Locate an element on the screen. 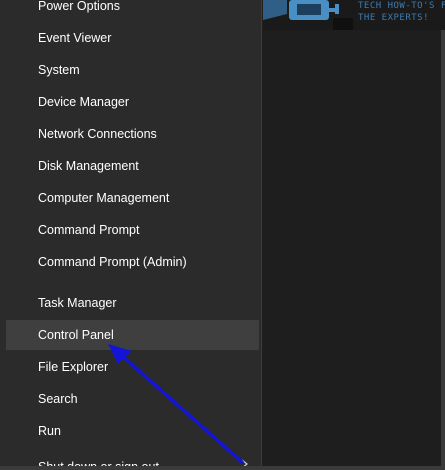 The height and width of the screenshot is (470, 445). watermark-text-line-1: TECH HOW-TO'S FROM is located at coordinates (401, 6).